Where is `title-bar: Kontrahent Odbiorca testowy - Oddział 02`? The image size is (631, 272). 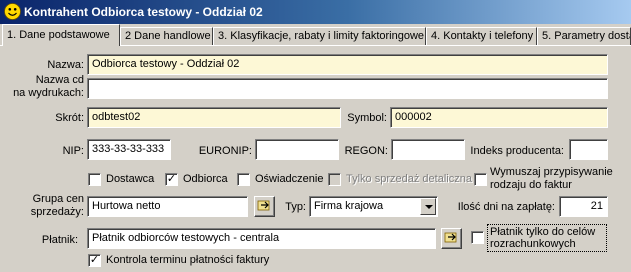
title-bar: Kontrahent Odbiorca testowy - Oddział 02 is located at coordinates (315, 12).